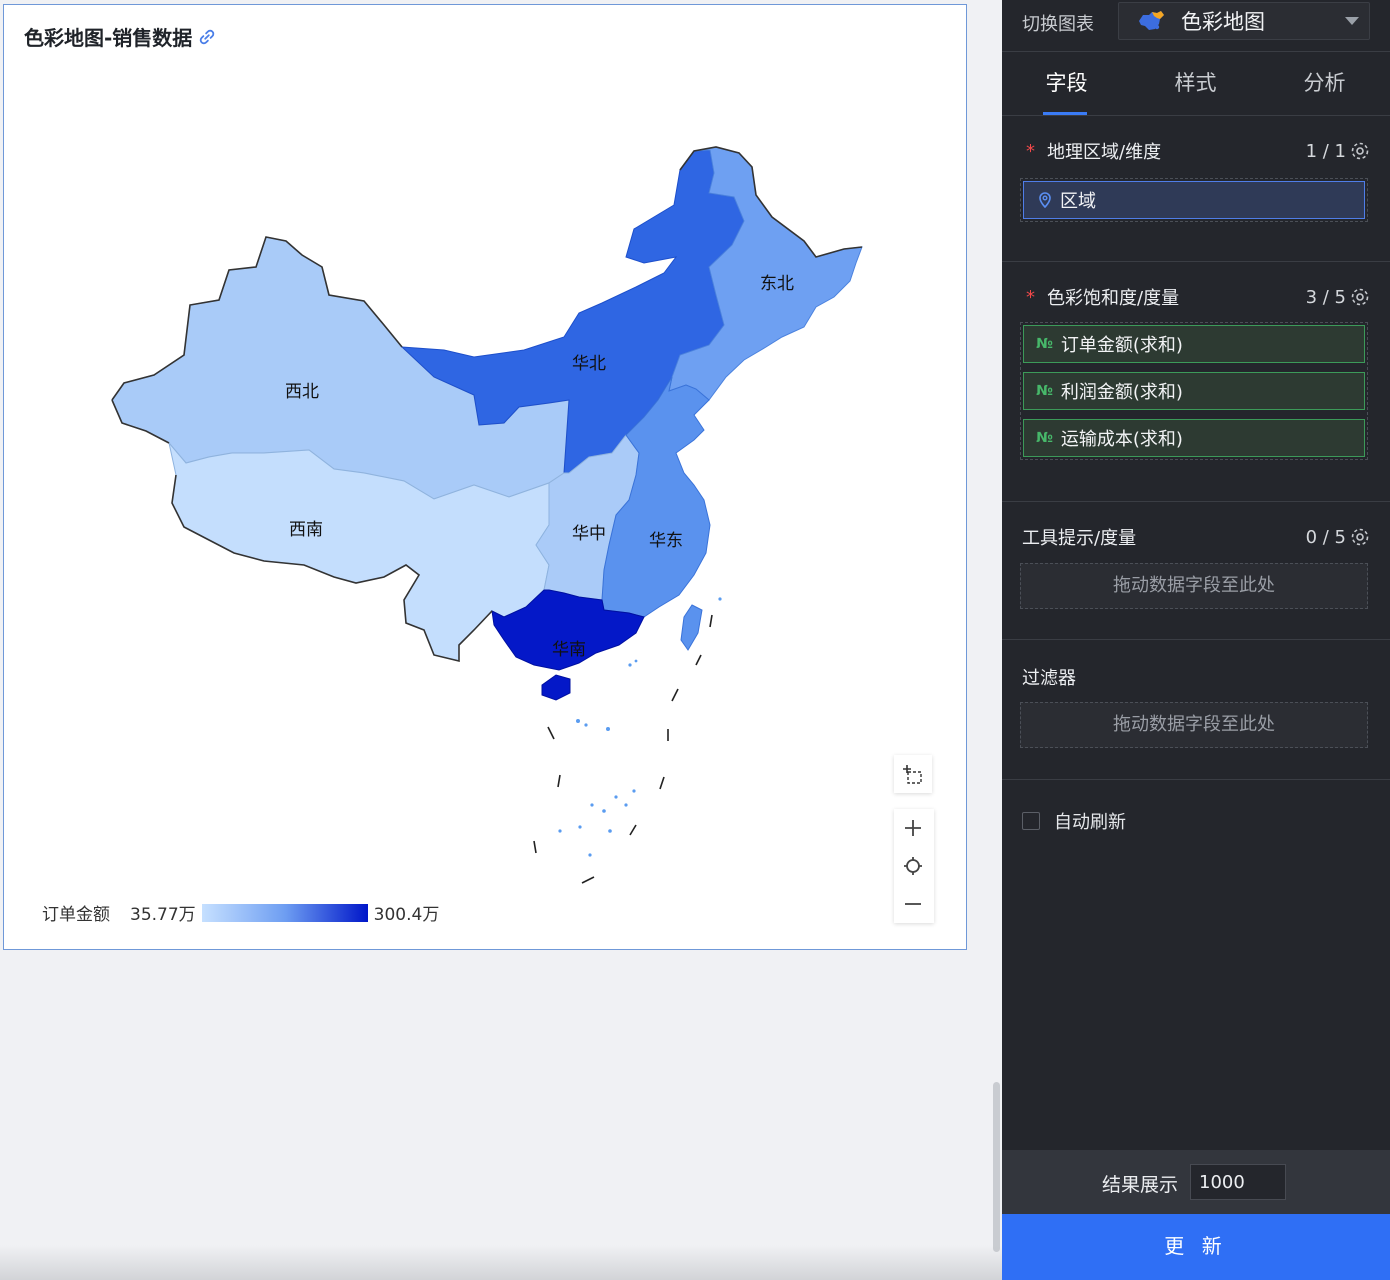  What do you see at coordinates (589, 364) in the screenshot?
I see `region-label: 华北` at bounding box center [589, 364].